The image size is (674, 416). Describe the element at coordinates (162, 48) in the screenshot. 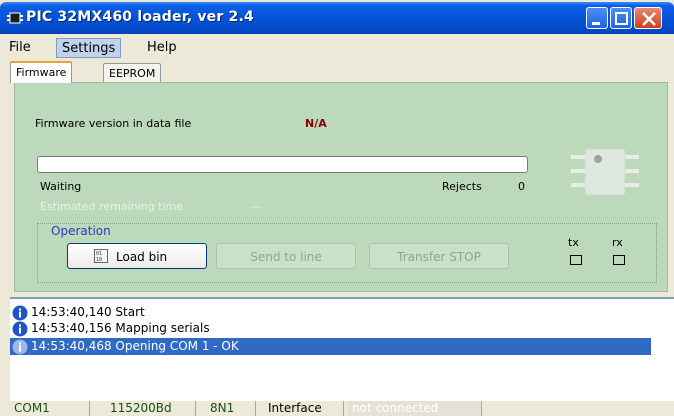

I see `menu-help: Help` at that location.